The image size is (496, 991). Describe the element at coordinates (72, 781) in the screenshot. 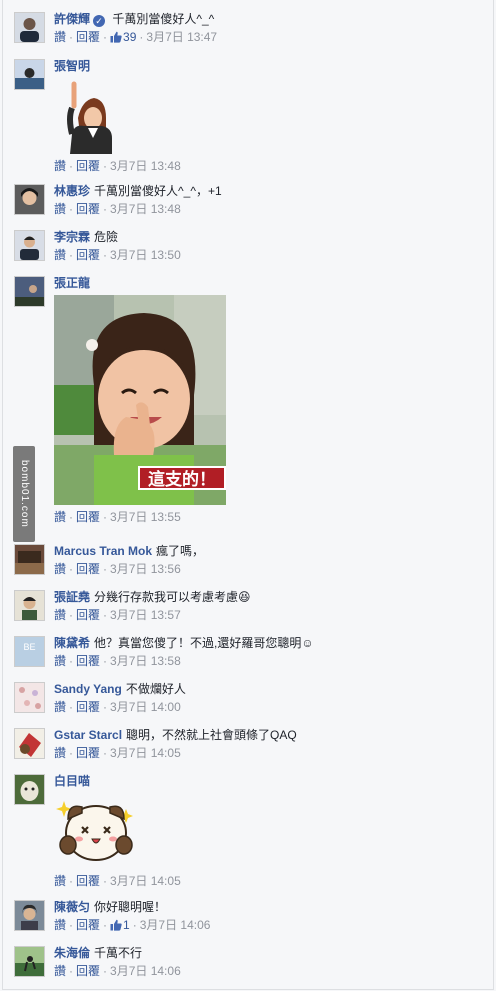

I see `commenter-name: 白目喵` at that location.